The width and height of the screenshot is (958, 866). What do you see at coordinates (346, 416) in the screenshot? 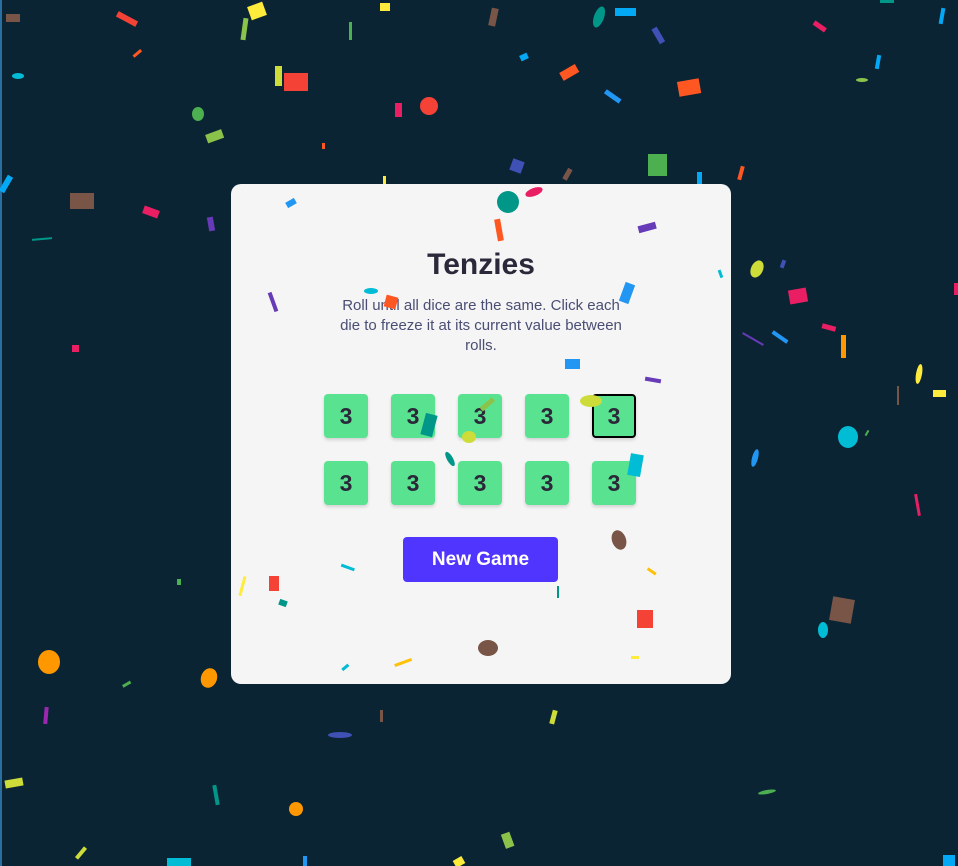
I see `die-1: 3` at bounding box center [346, 416].